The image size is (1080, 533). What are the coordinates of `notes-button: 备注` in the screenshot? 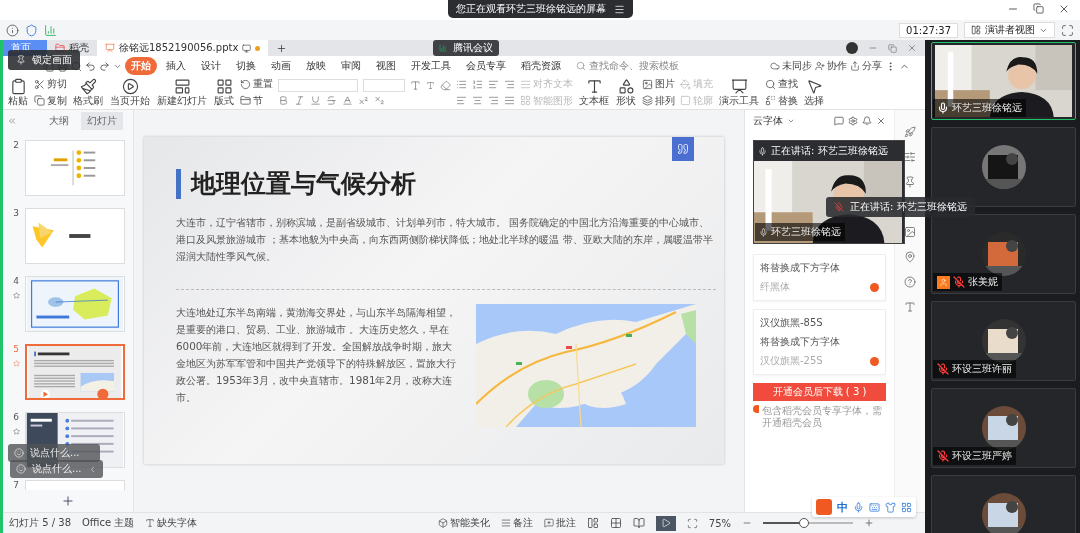 It's located at (516, 523).